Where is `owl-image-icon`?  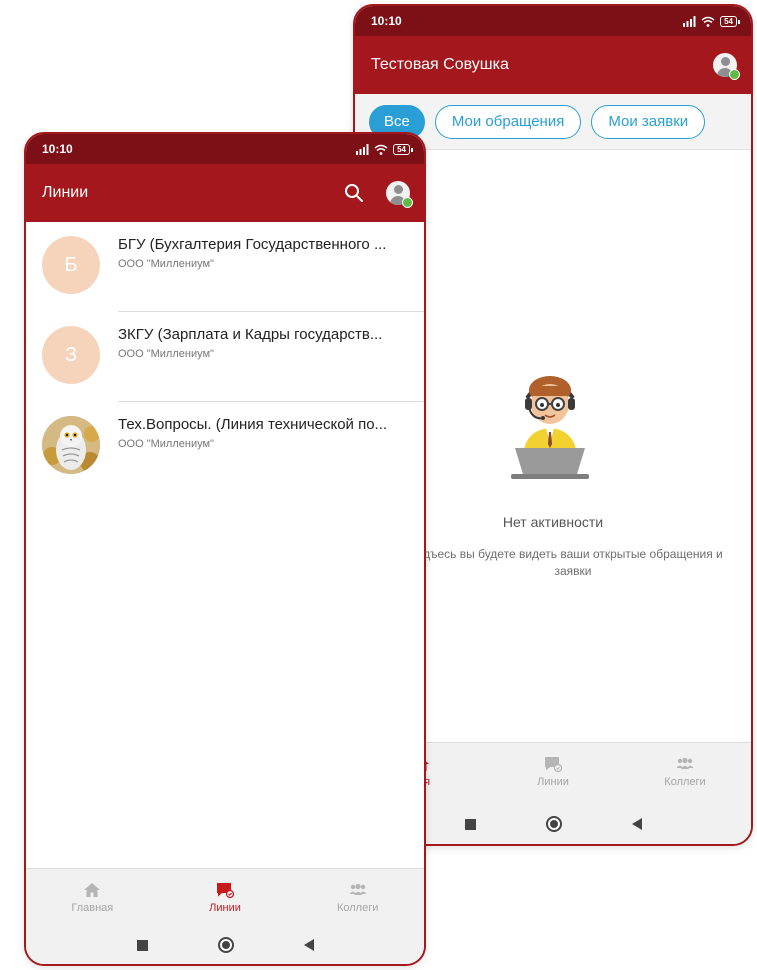 owl-image-icon is located at coordinates (71, 445).